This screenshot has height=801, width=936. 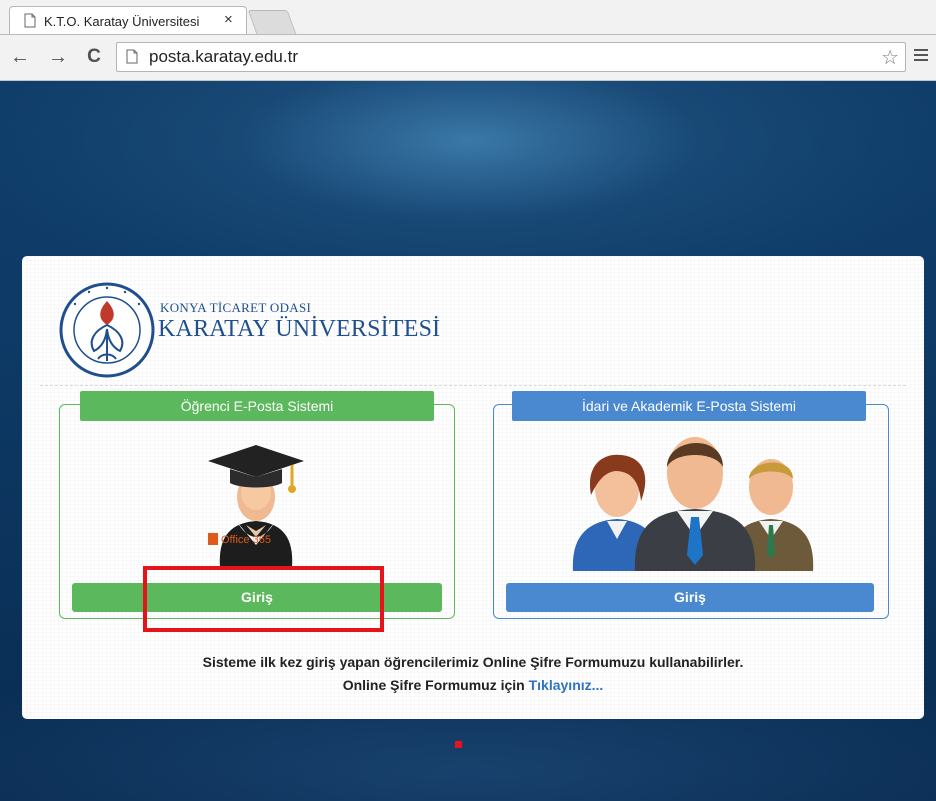 I want to click on browser-toolbar: ← → C posta.karatay.edu.tr ☆, so click(x=468, y=58).